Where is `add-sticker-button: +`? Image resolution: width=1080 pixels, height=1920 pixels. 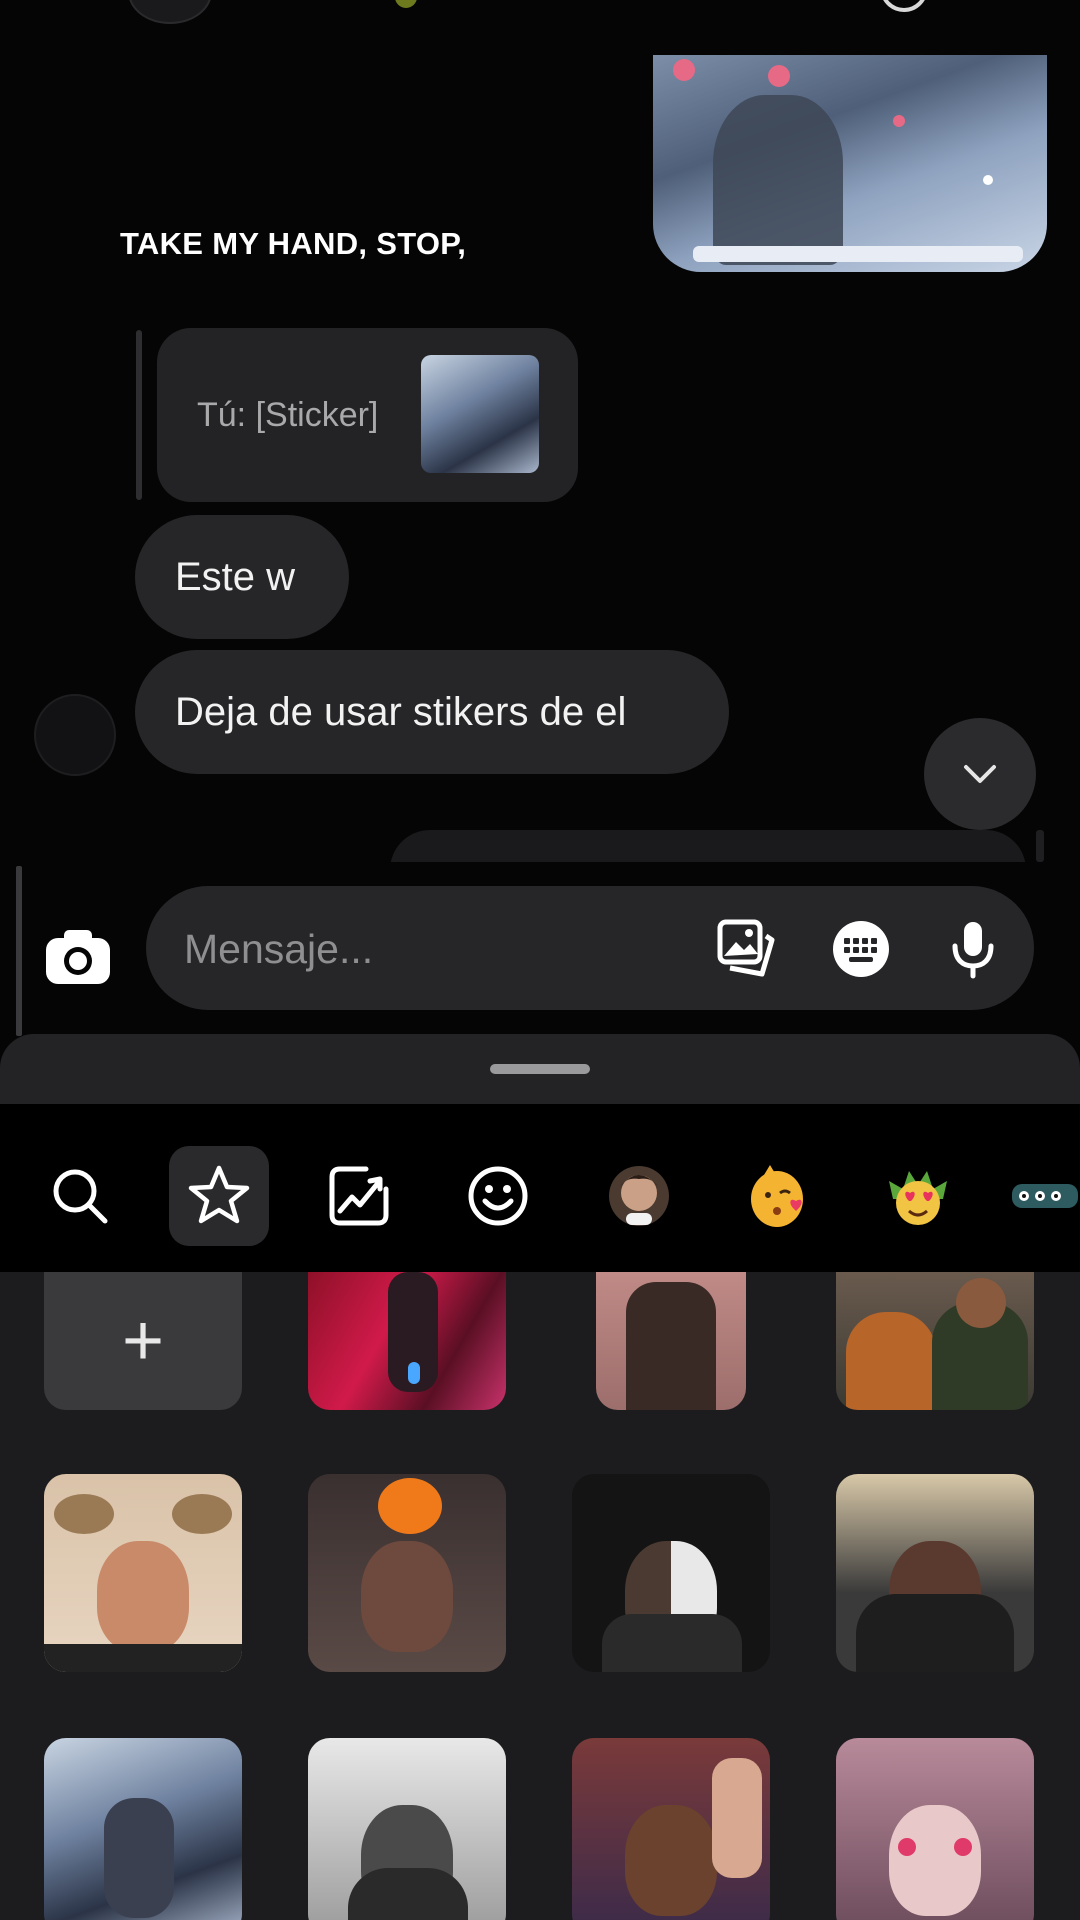 add-sticker-button: + is located at coordinates (143, 1341).